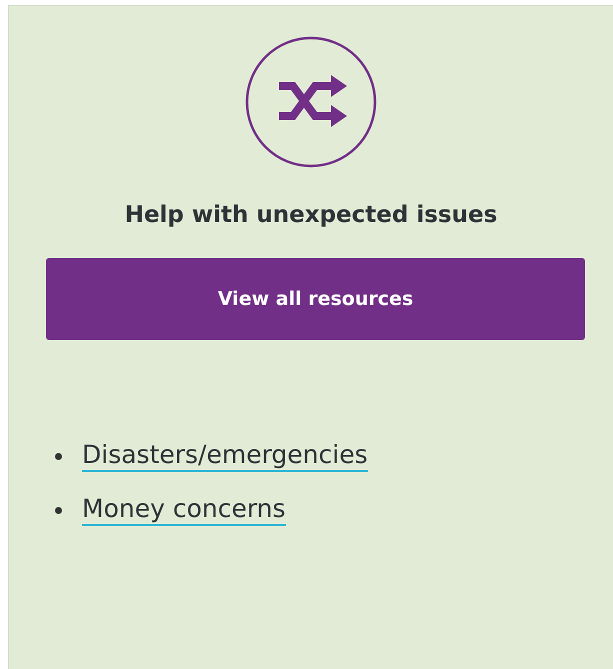 This screenshot has width=613, height=669. What do you see at coordinates (315, 299) in the screenshot?
I see `view-resources-button: View all resources` at bounding box center [315, 299].